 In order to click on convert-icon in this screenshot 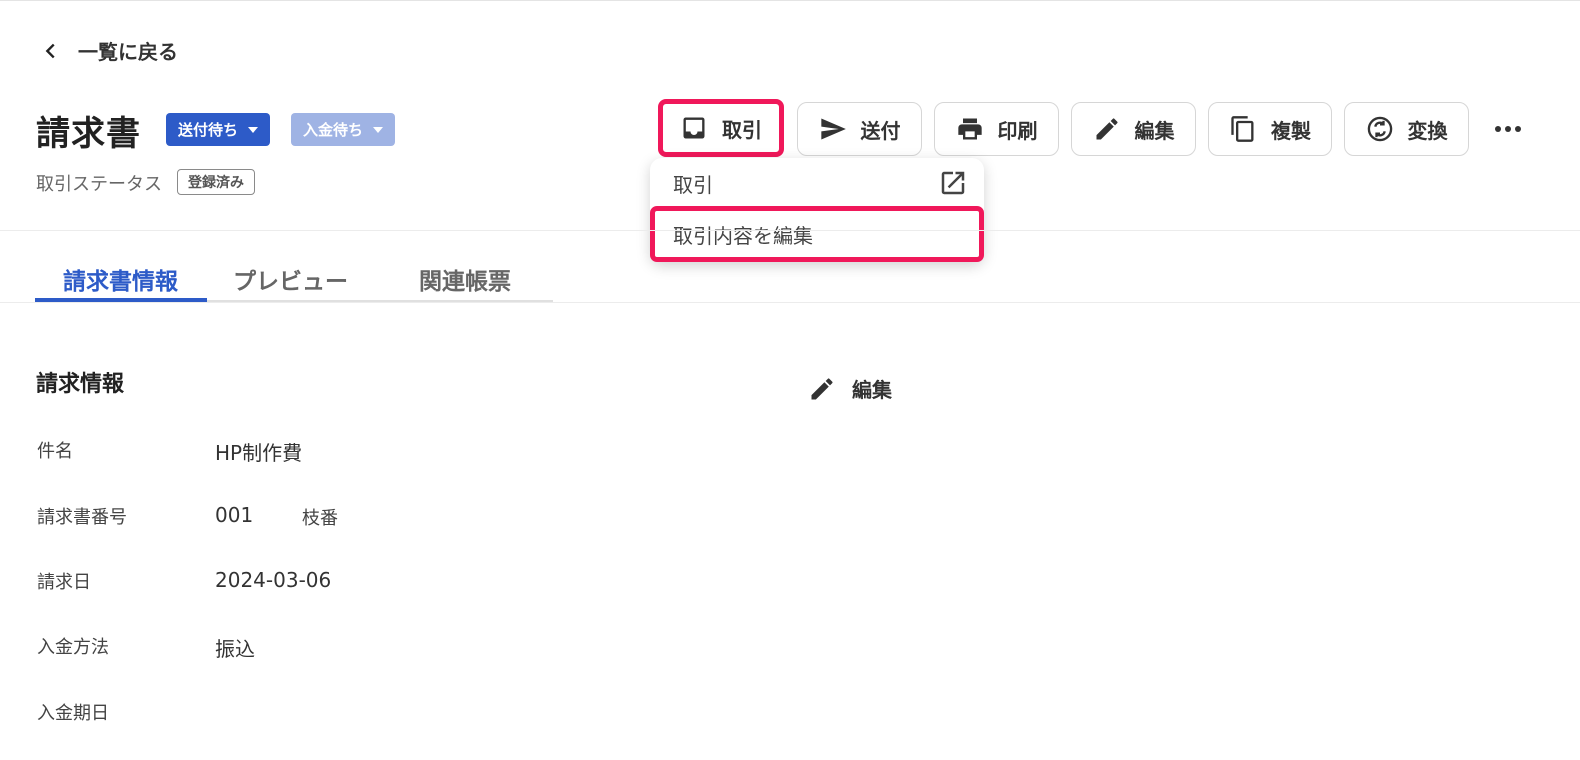, I will do `click(1379, 129)`.